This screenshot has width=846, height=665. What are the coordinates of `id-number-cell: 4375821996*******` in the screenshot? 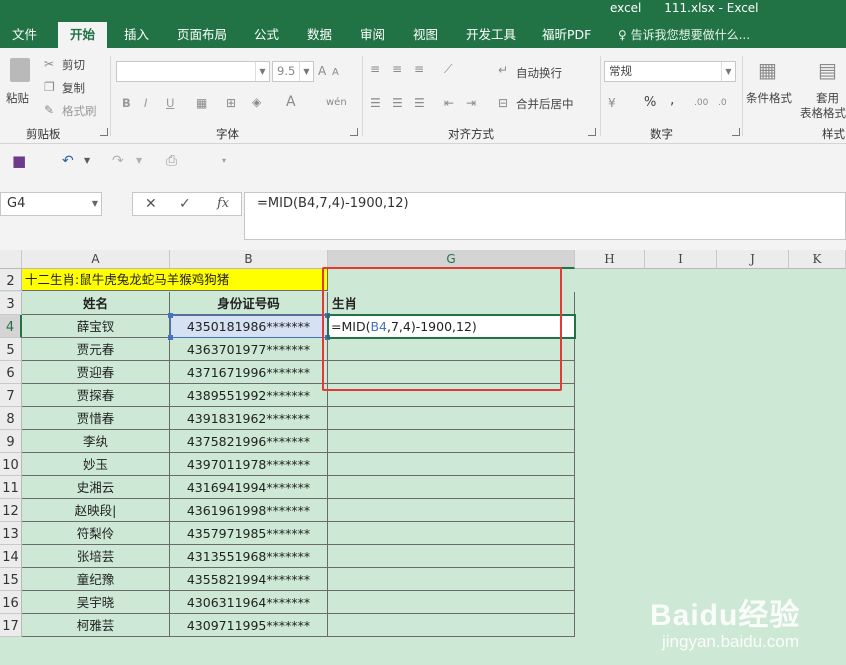 It's located at (249, 441).